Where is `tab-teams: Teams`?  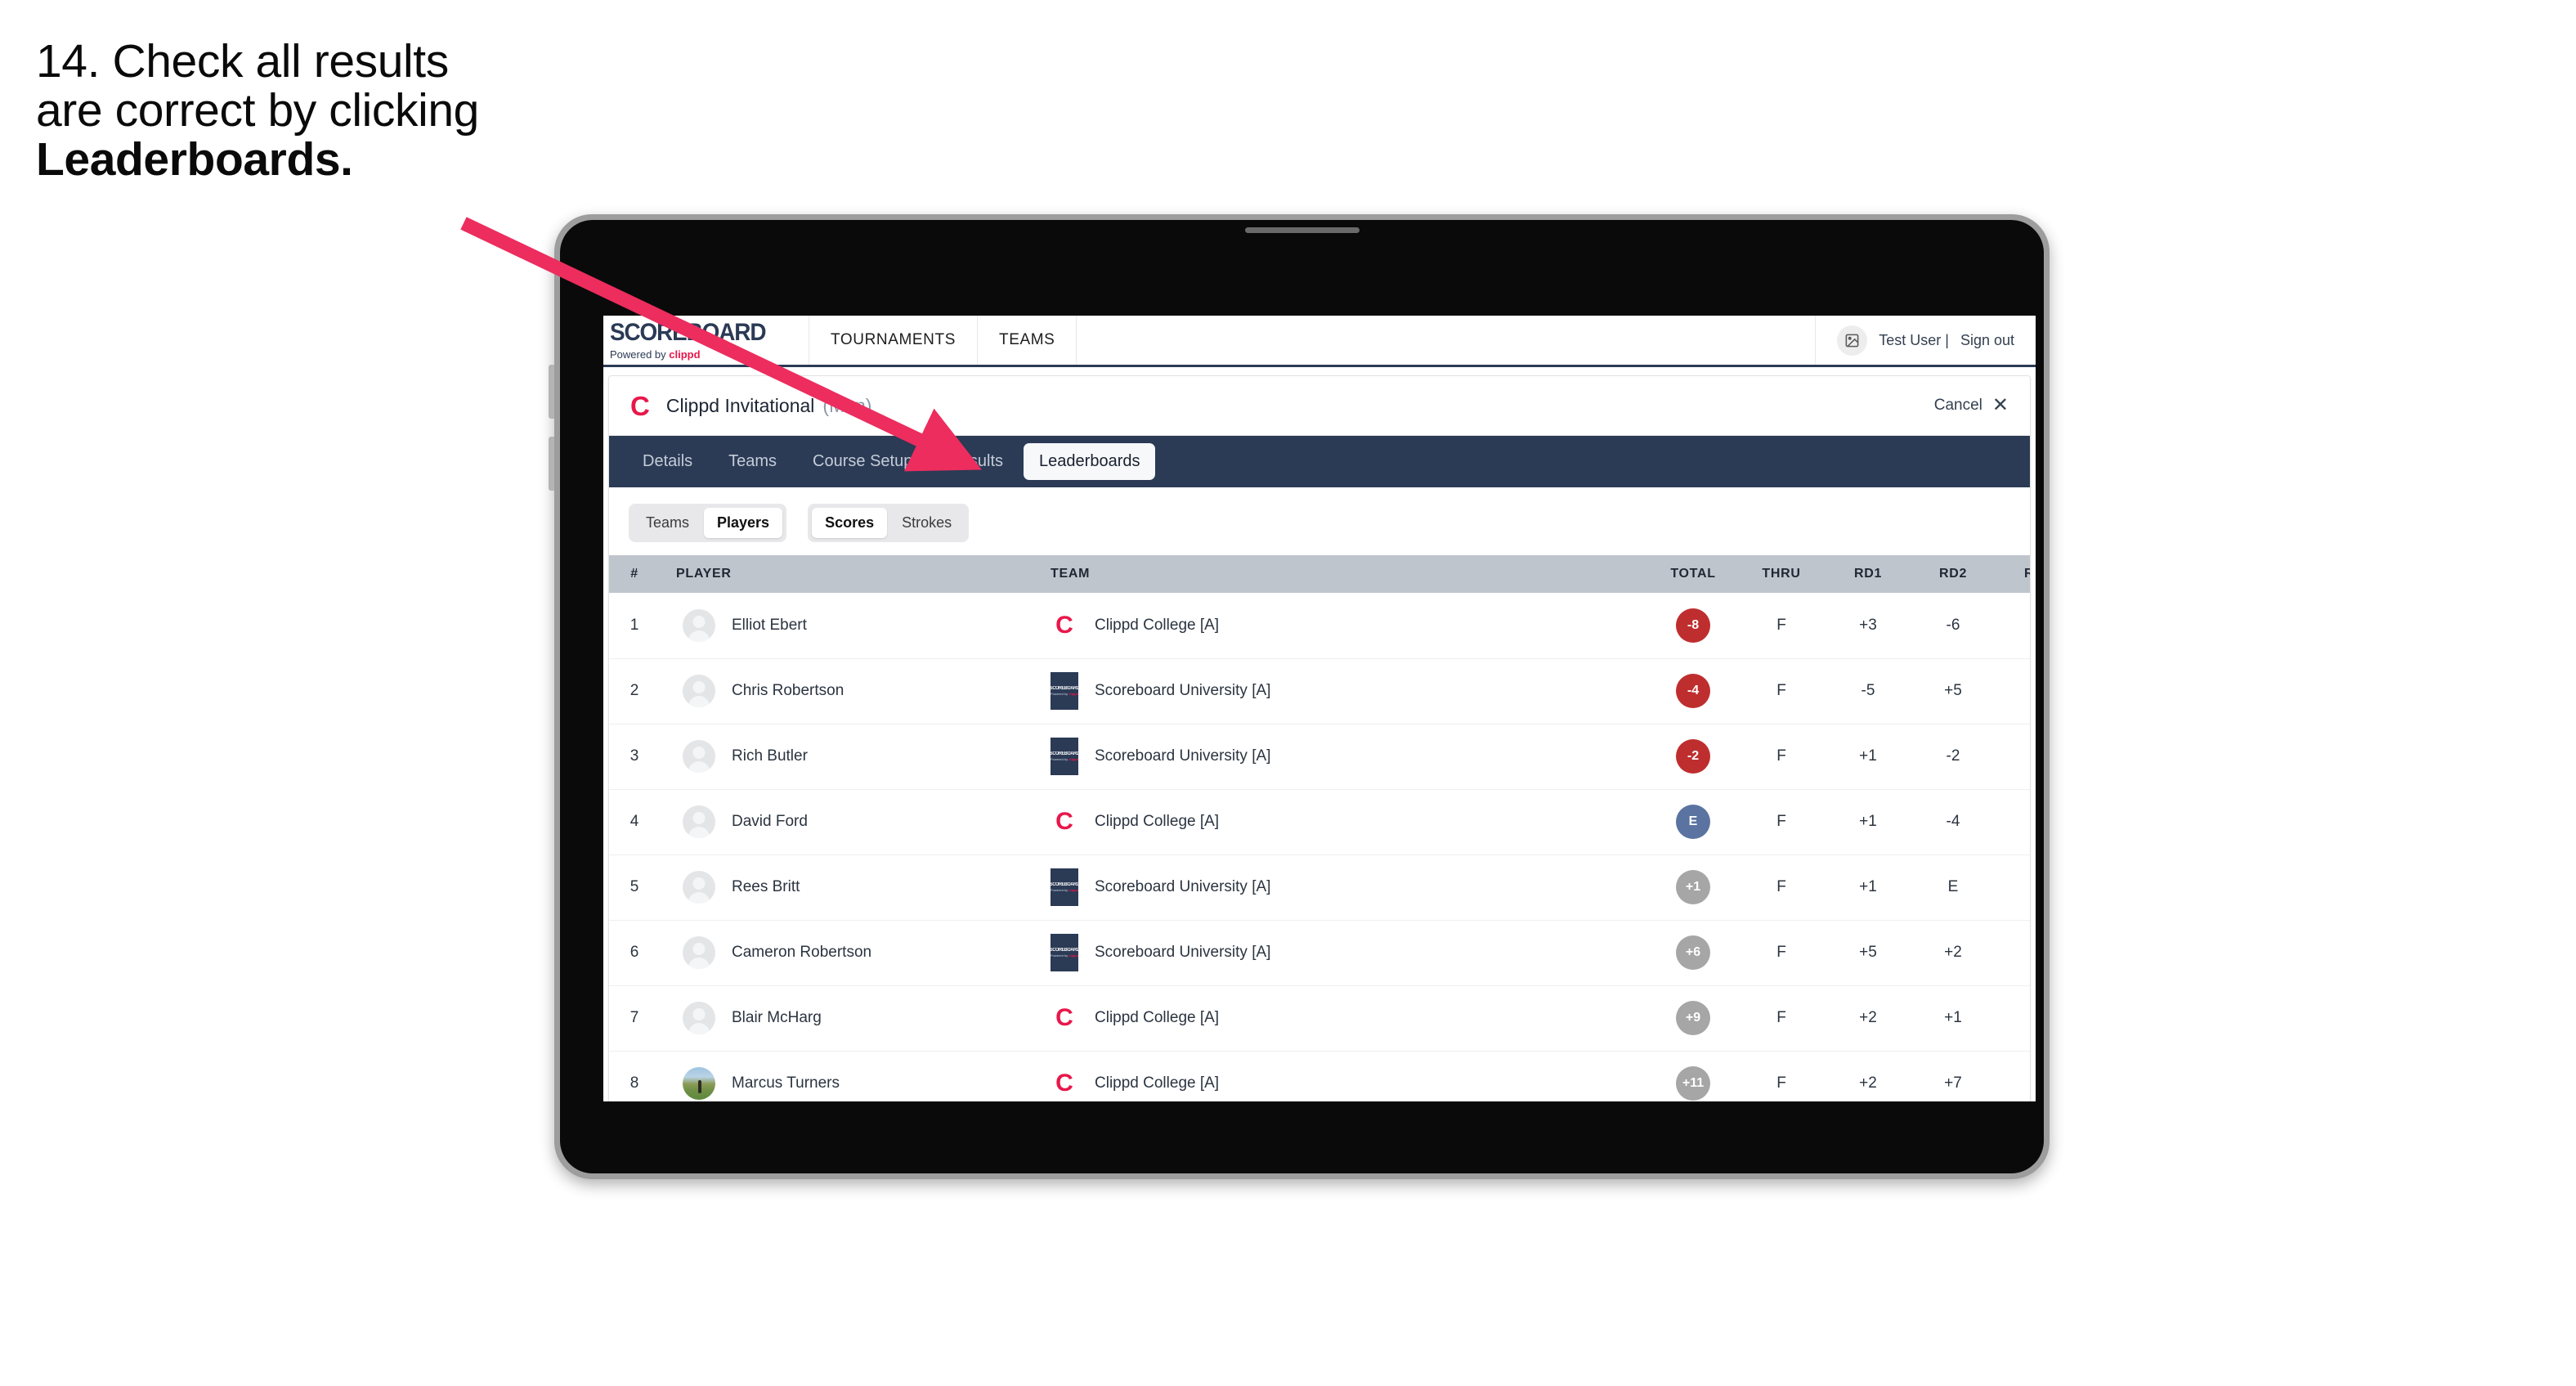
tab-teams: Teams is located at coordinates (753, 461).